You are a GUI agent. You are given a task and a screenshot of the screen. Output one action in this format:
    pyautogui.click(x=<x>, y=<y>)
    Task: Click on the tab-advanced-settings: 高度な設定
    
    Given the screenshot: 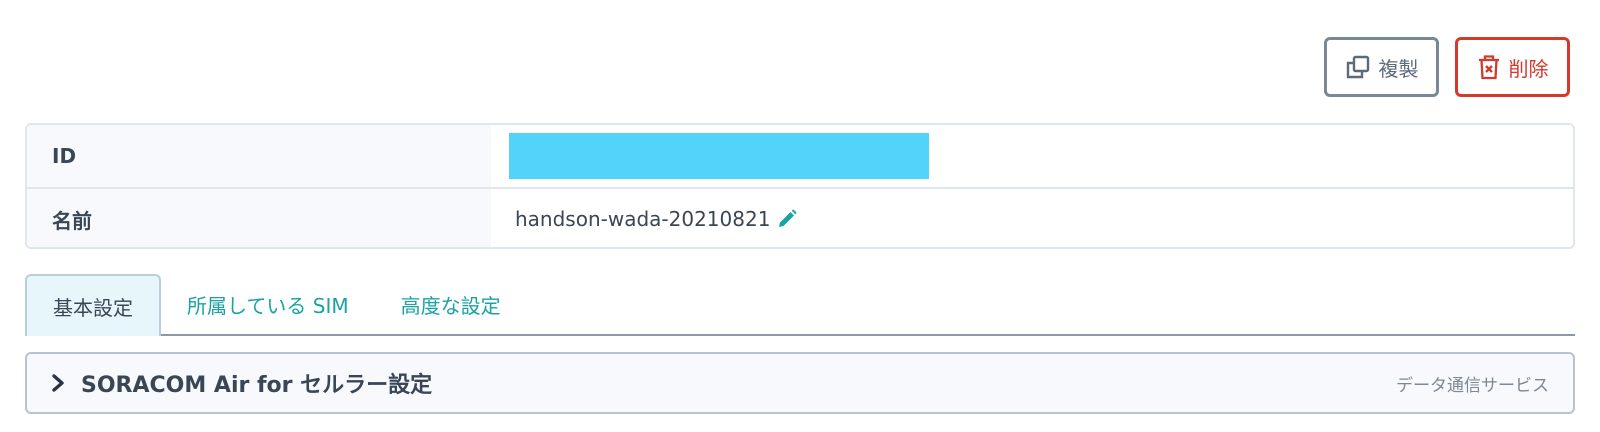 What is the action you would take?
    pyautogui.click(x=451, y=304)
    